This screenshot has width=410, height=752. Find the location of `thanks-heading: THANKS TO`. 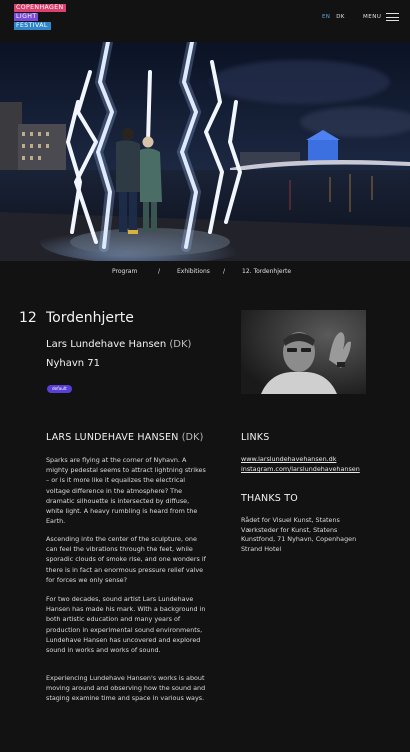

thanks-heading: THANKS TO is located at coordinates (269, 498).